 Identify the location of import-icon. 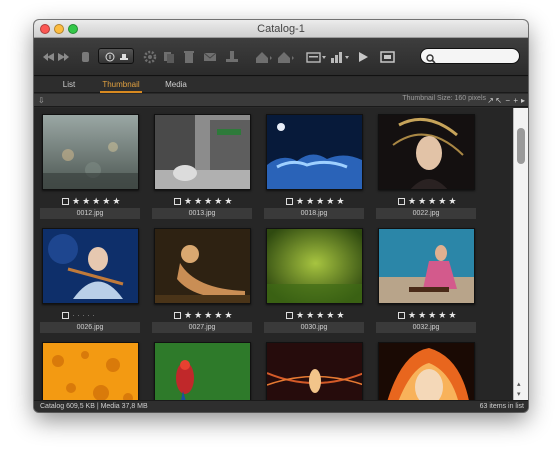
(232, 57).